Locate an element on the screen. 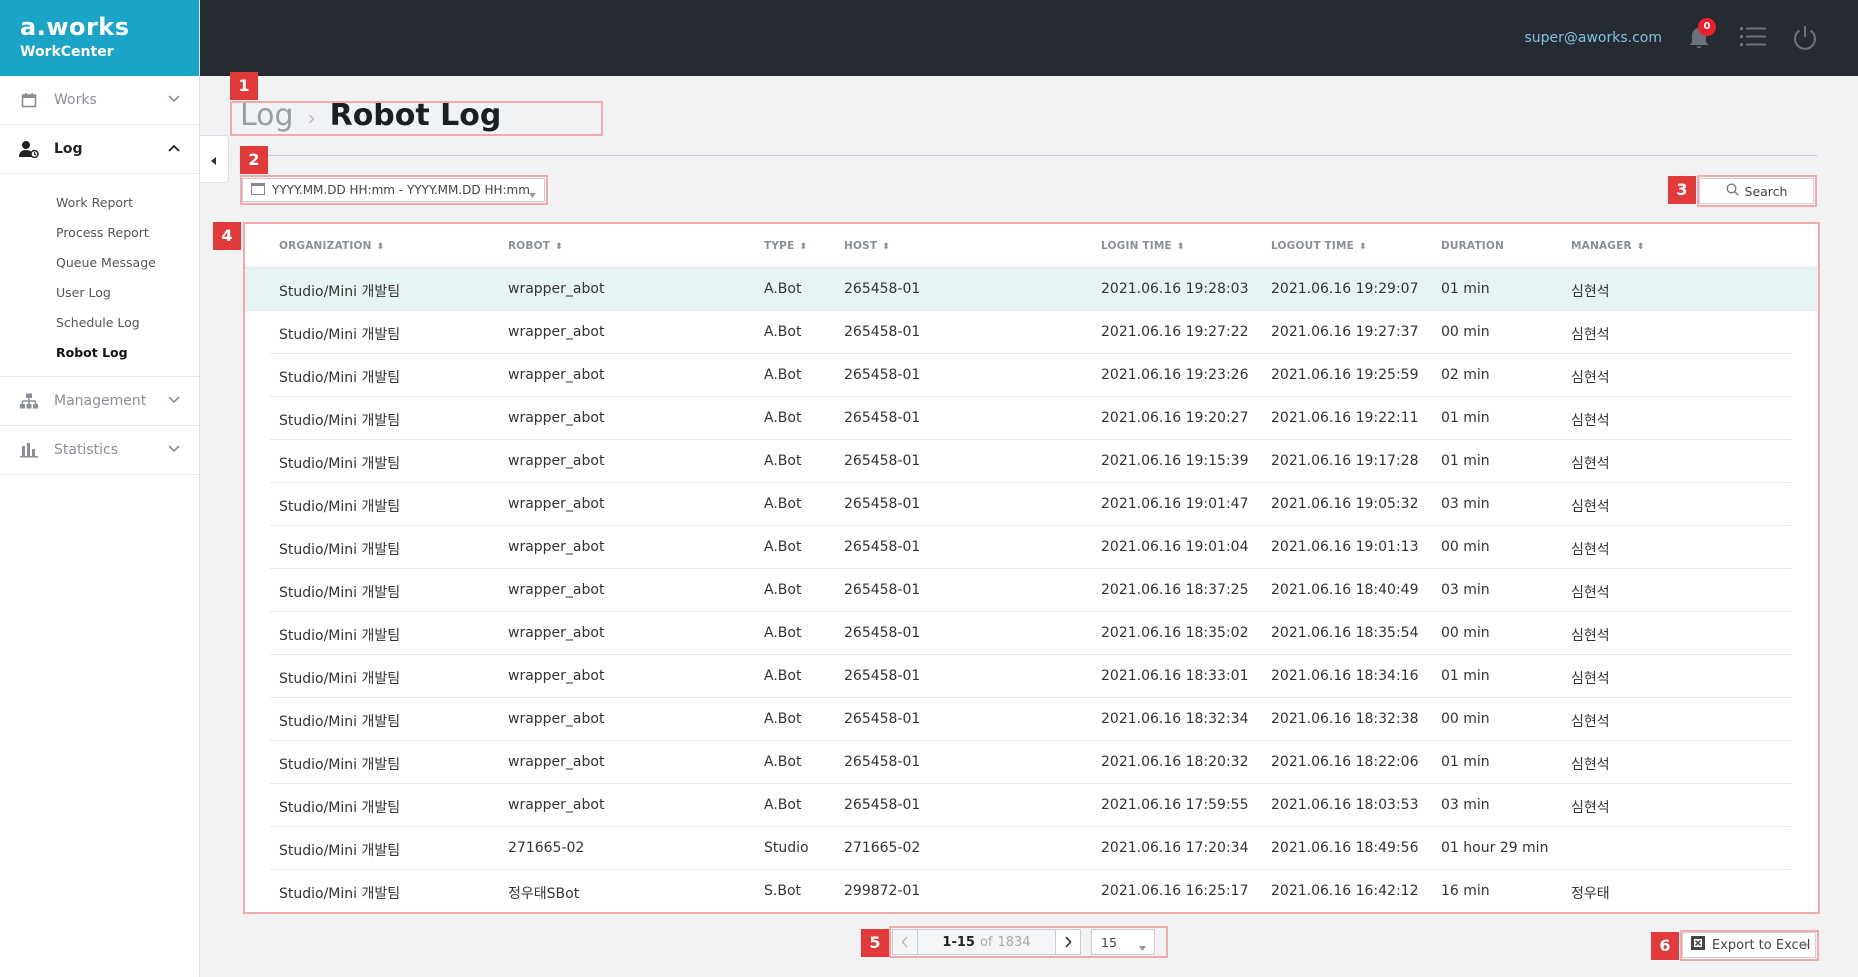 The height and width of the screenshot is (977, 1858). submenu-queue-message: Queue Message is located at coordinates (127, 263).